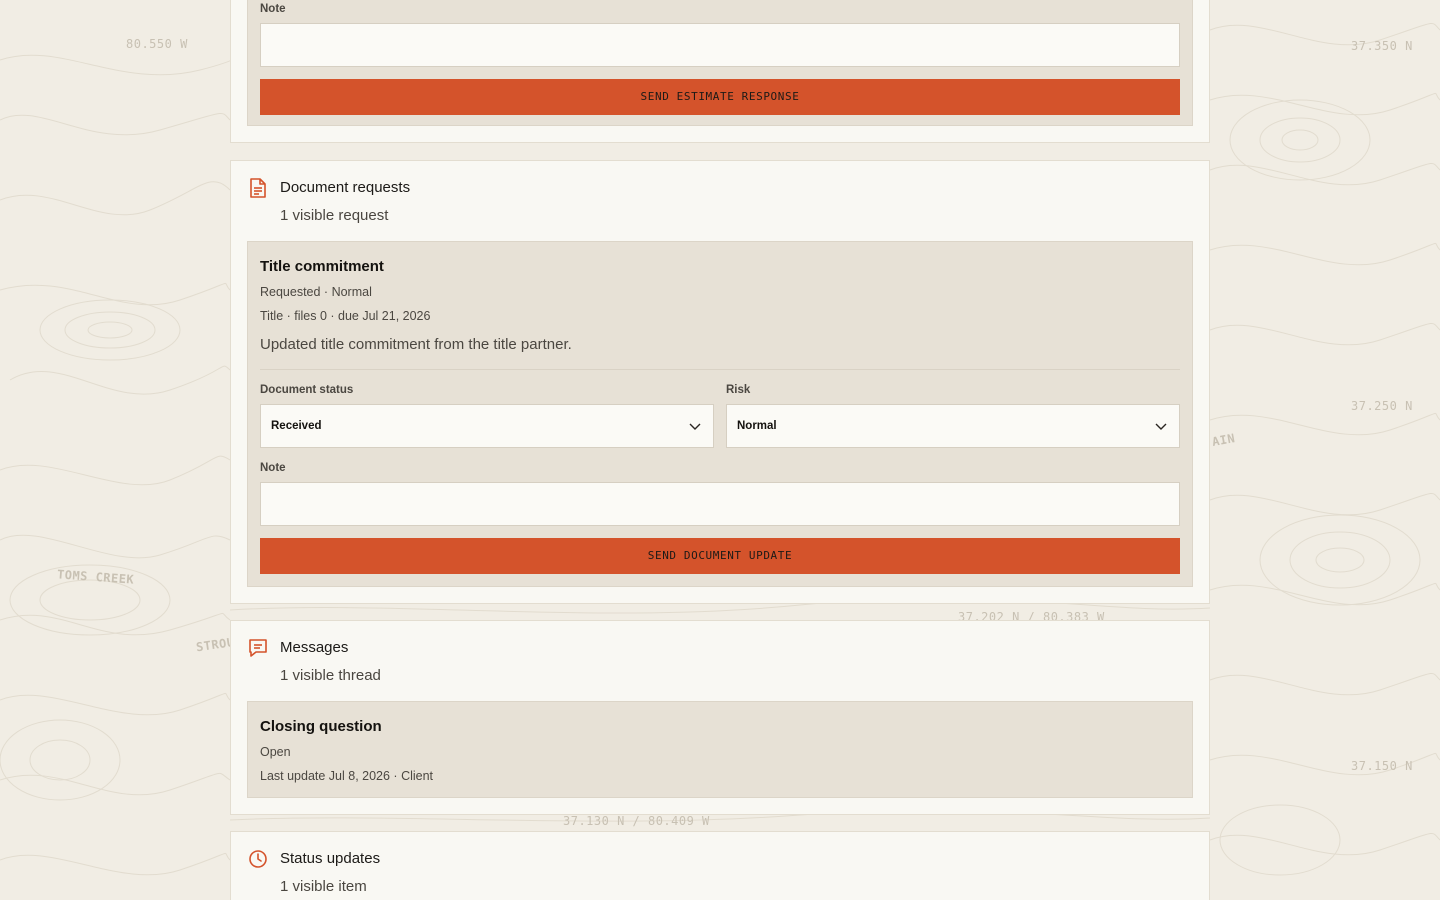 The image size is (1440, 900). Describe the element at coordinates (953, 426) in the screenshot. I see `risk-select: Normal` at that location.